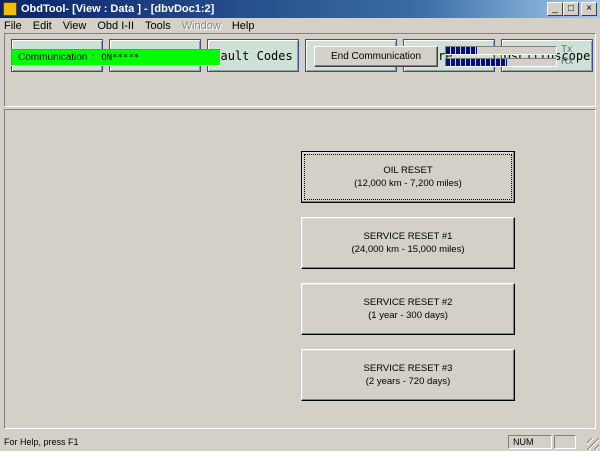  I want to click on tx-meter-fill, so click(461, 50).